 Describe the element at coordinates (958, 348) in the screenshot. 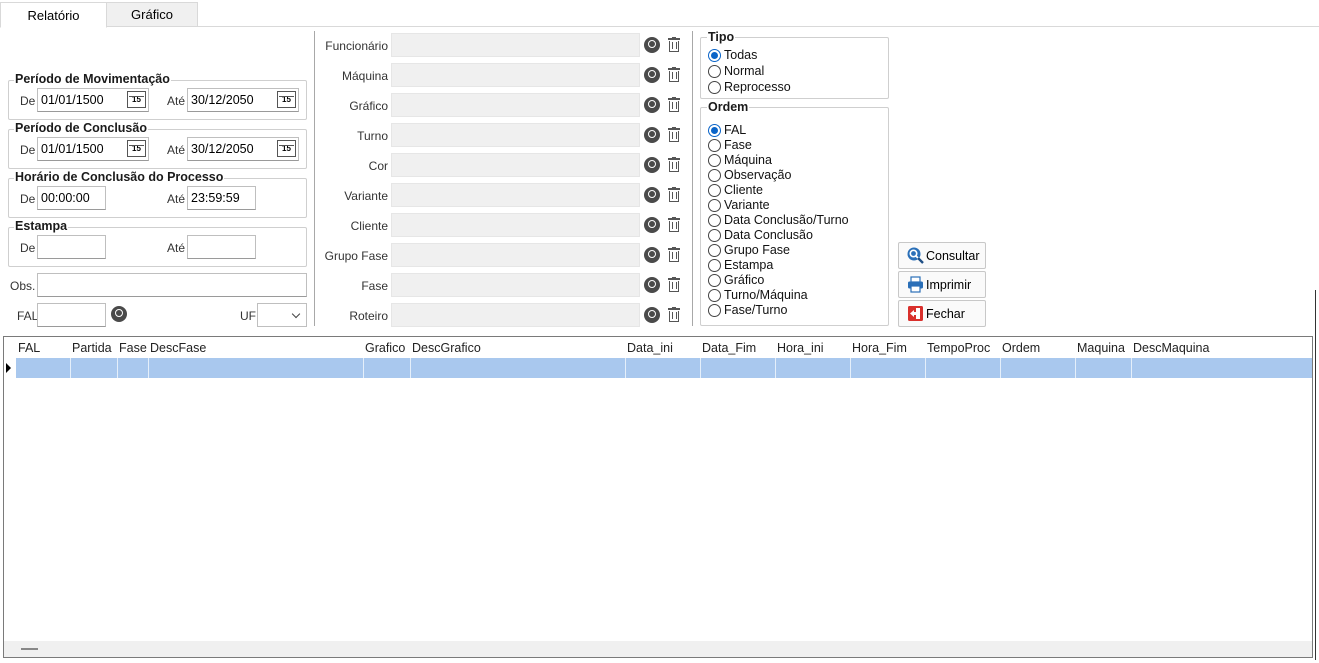

I see `column-header: TempoProc` at that location.